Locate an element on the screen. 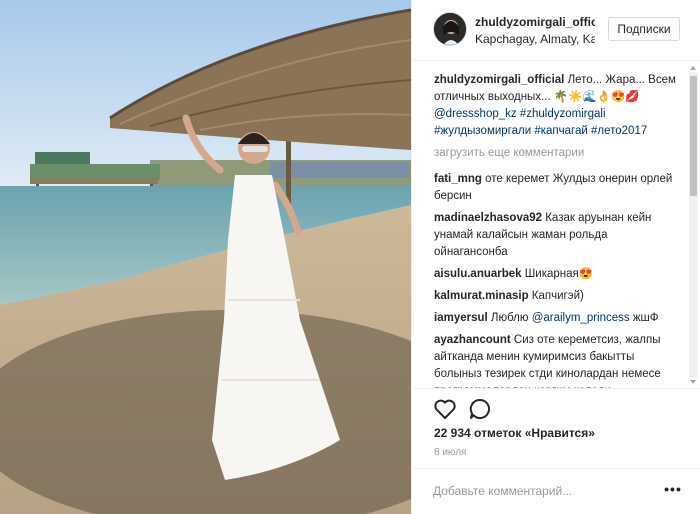 The image size is (700, 514). comment-username: ayazhancount is located at coordinates (472, 340).